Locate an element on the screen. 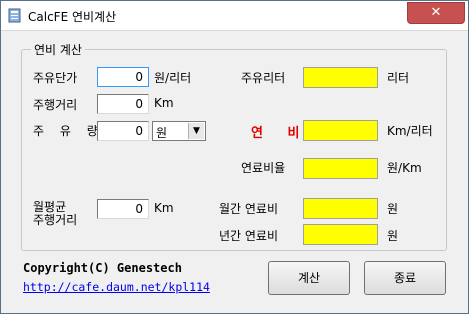 The image size is (469, 314). fuel-amount-input: 0 is located at coordinates (123, 131).